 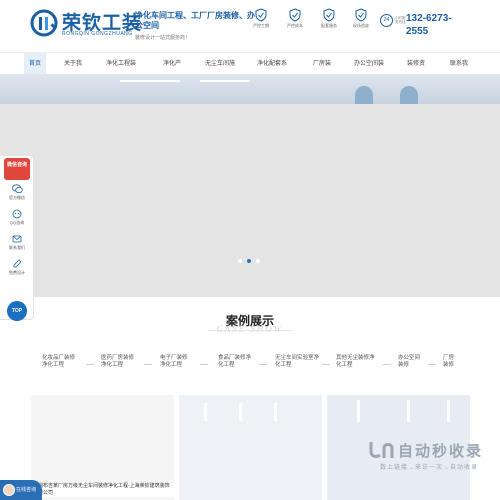 What do you see at coordinates (26, 490) in the screenshot?
I see `online-chat-label: 在线咨询` at bounding box center [26, 490].